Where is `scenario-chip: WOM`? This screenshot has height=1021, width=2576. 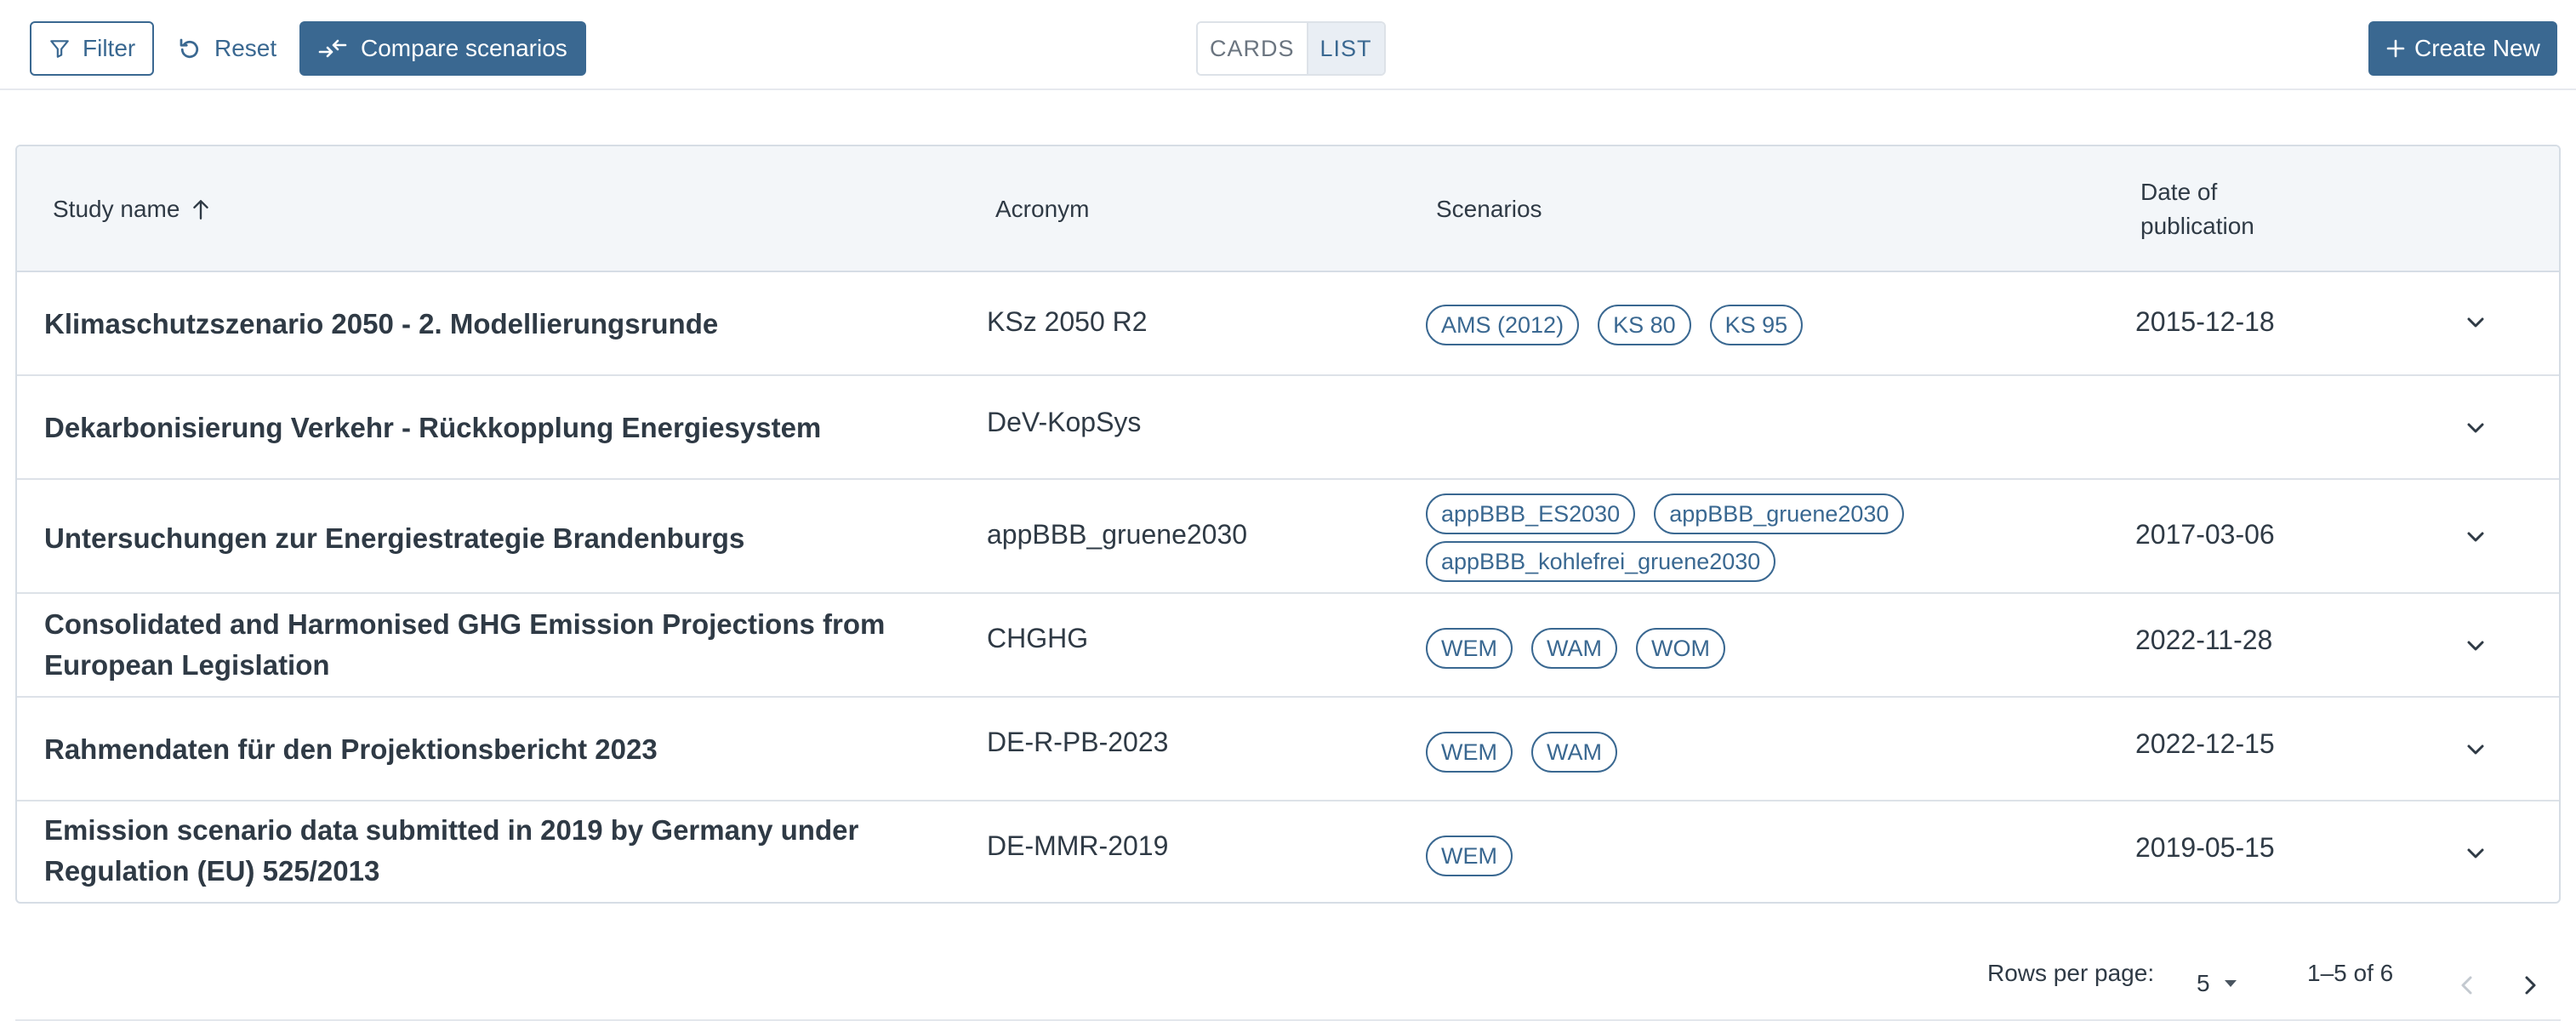
scenario-chip: WOM is located at coordinates (1680, 648).